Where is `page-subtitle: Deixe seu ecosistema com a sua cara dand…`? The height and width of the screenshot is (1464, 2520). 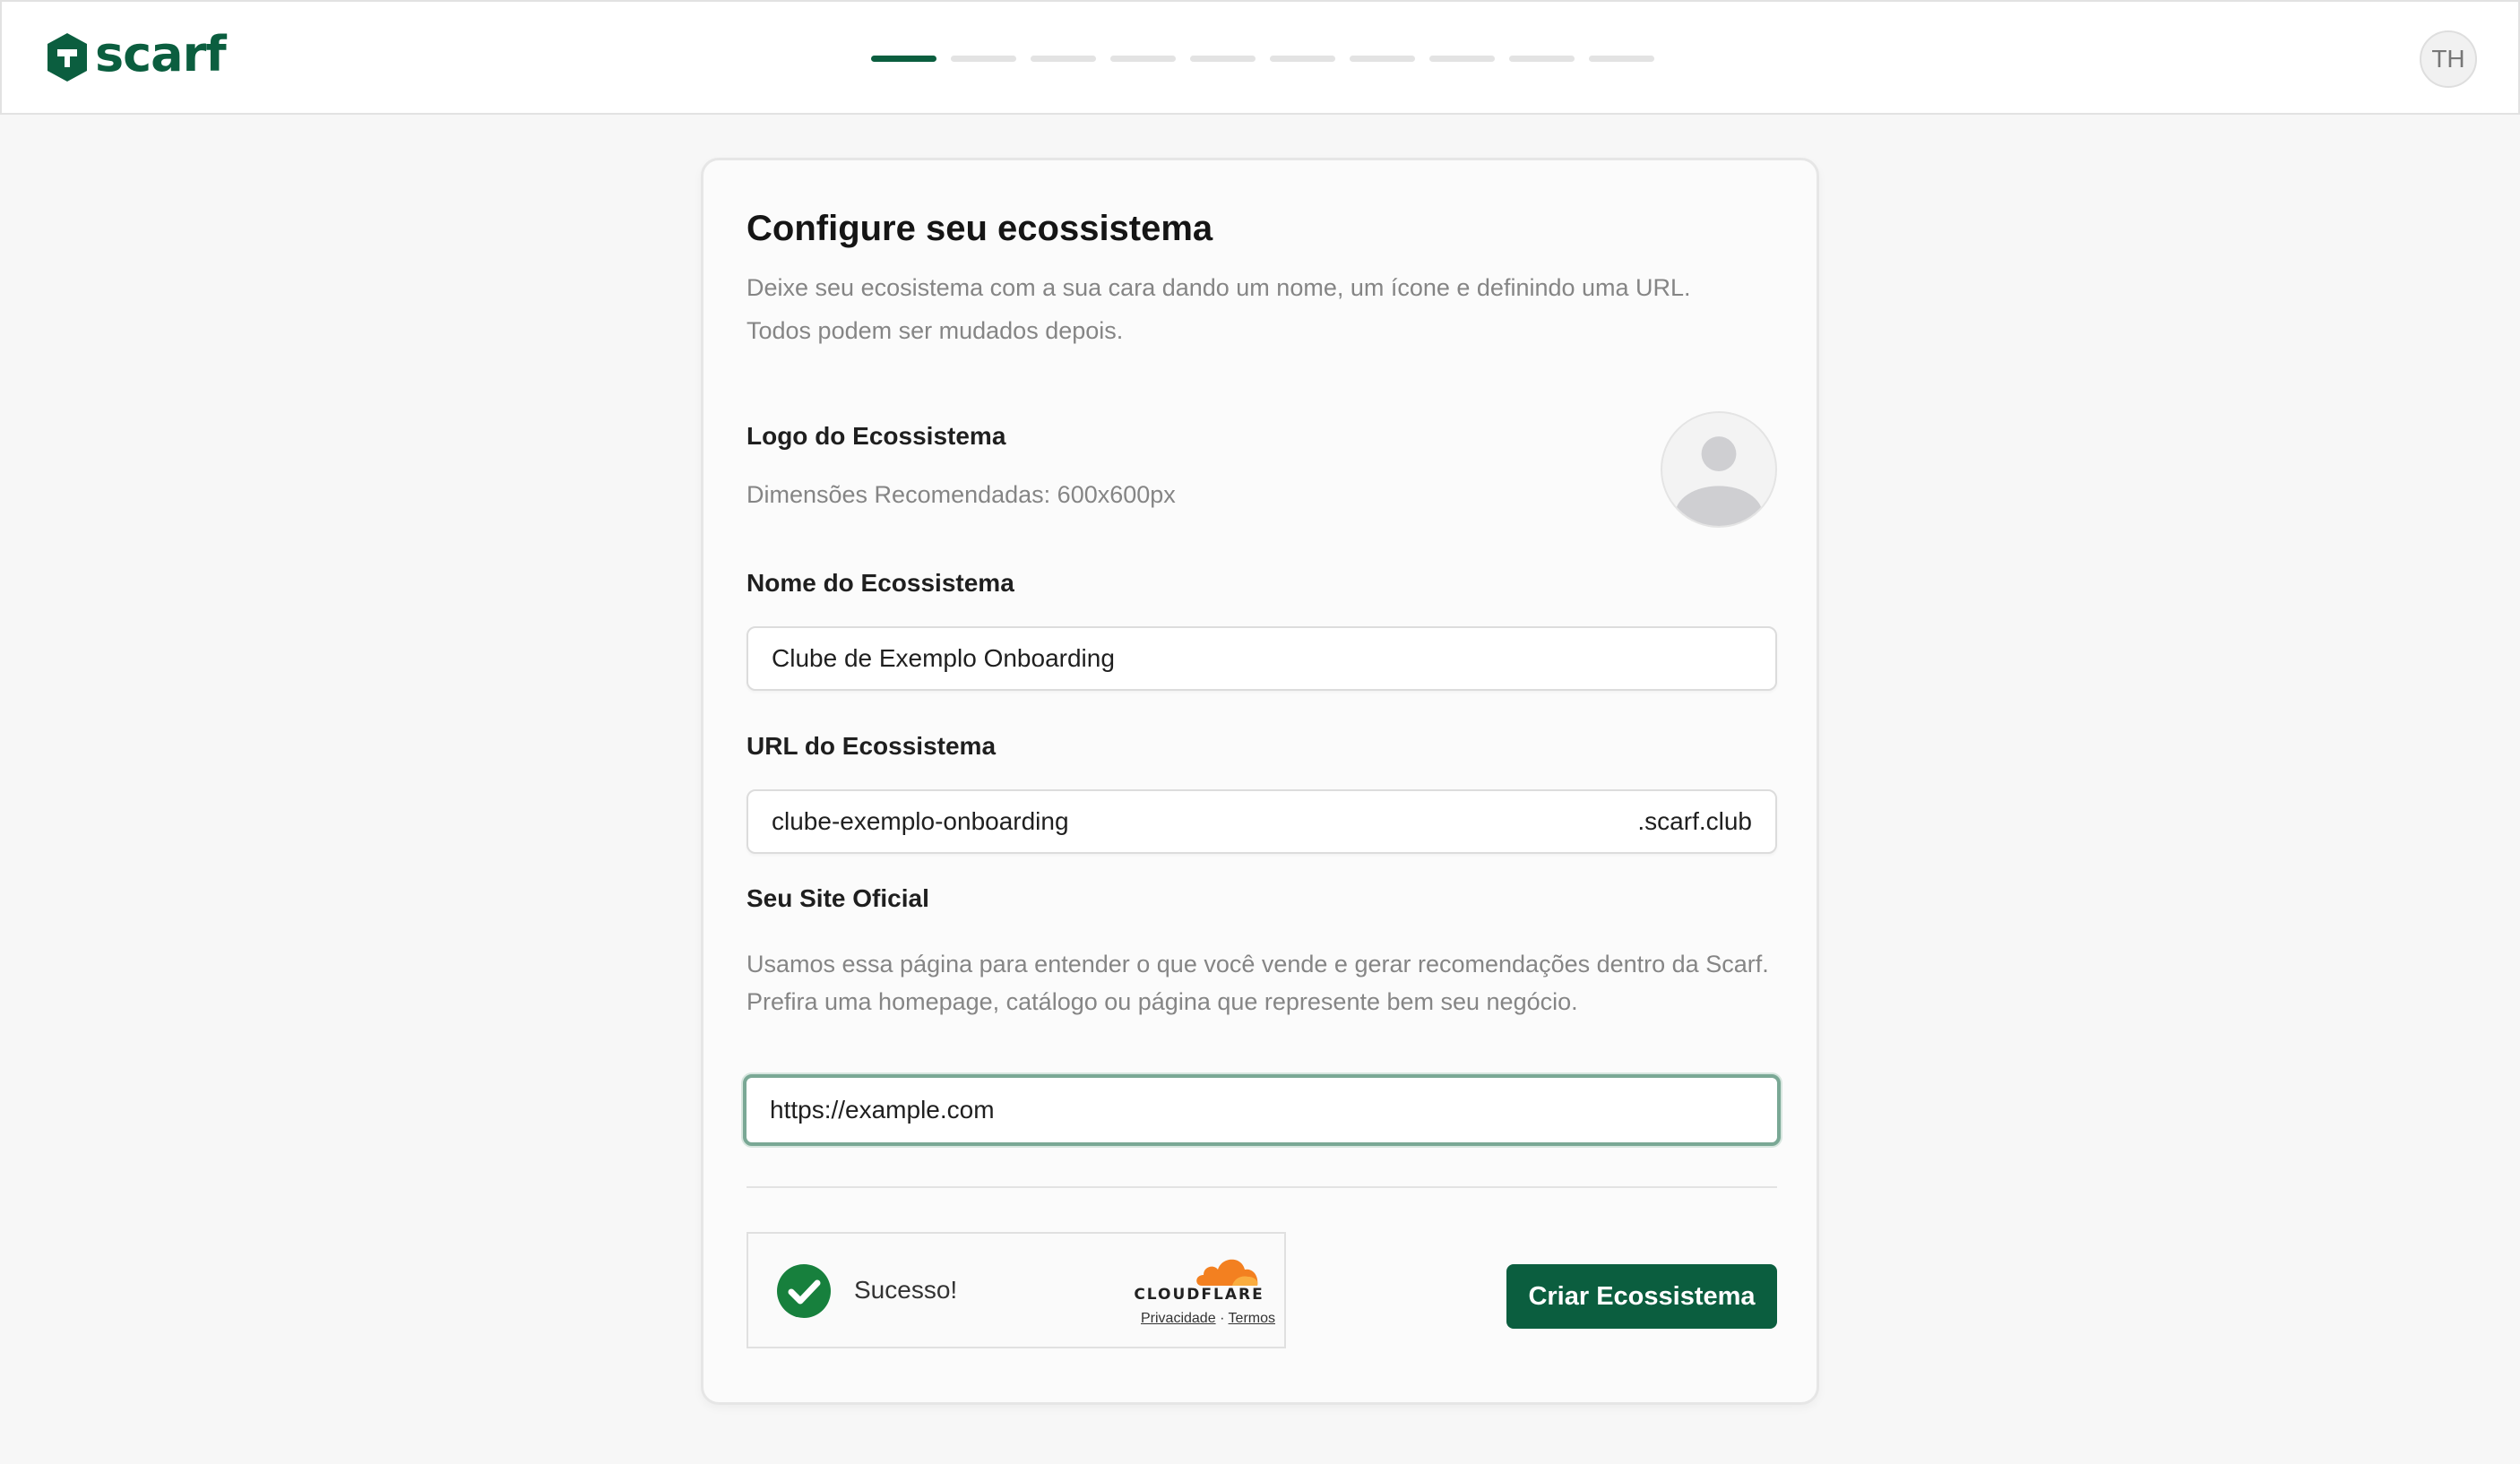 page-subtitle: Deixe seu ecosistema com a sua cara dand… is located at coordinates (1257, 309).